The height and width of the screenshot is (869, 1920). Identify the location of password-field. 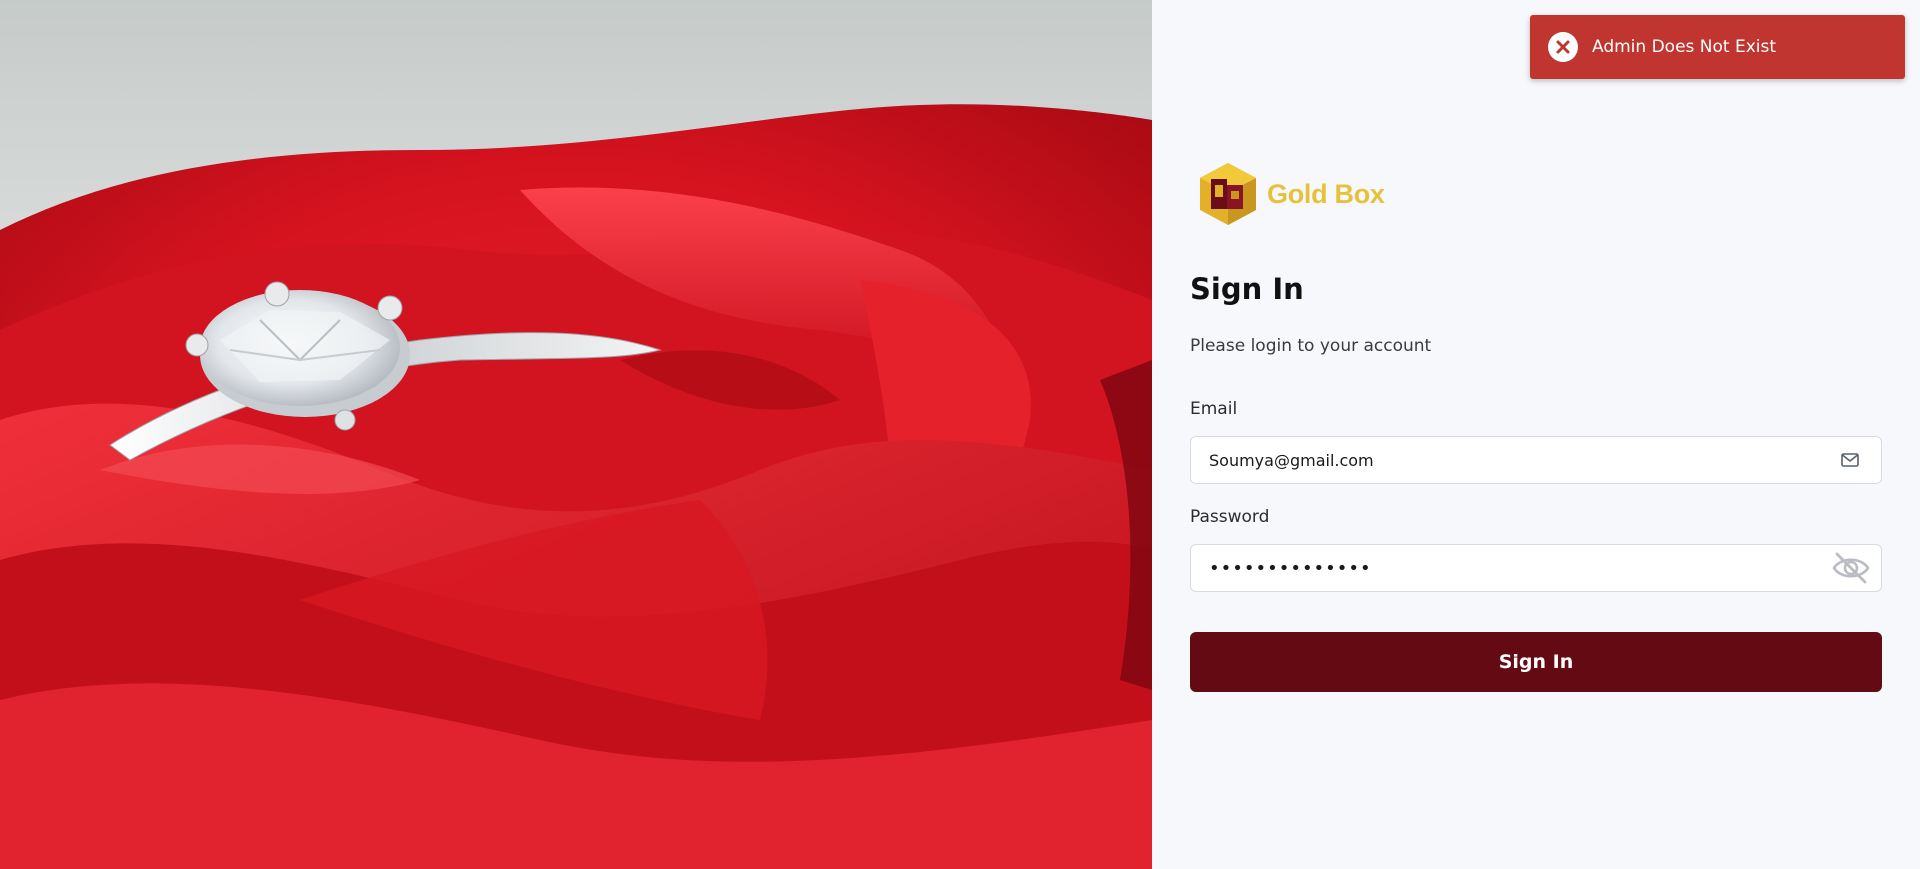
(1536, 568).